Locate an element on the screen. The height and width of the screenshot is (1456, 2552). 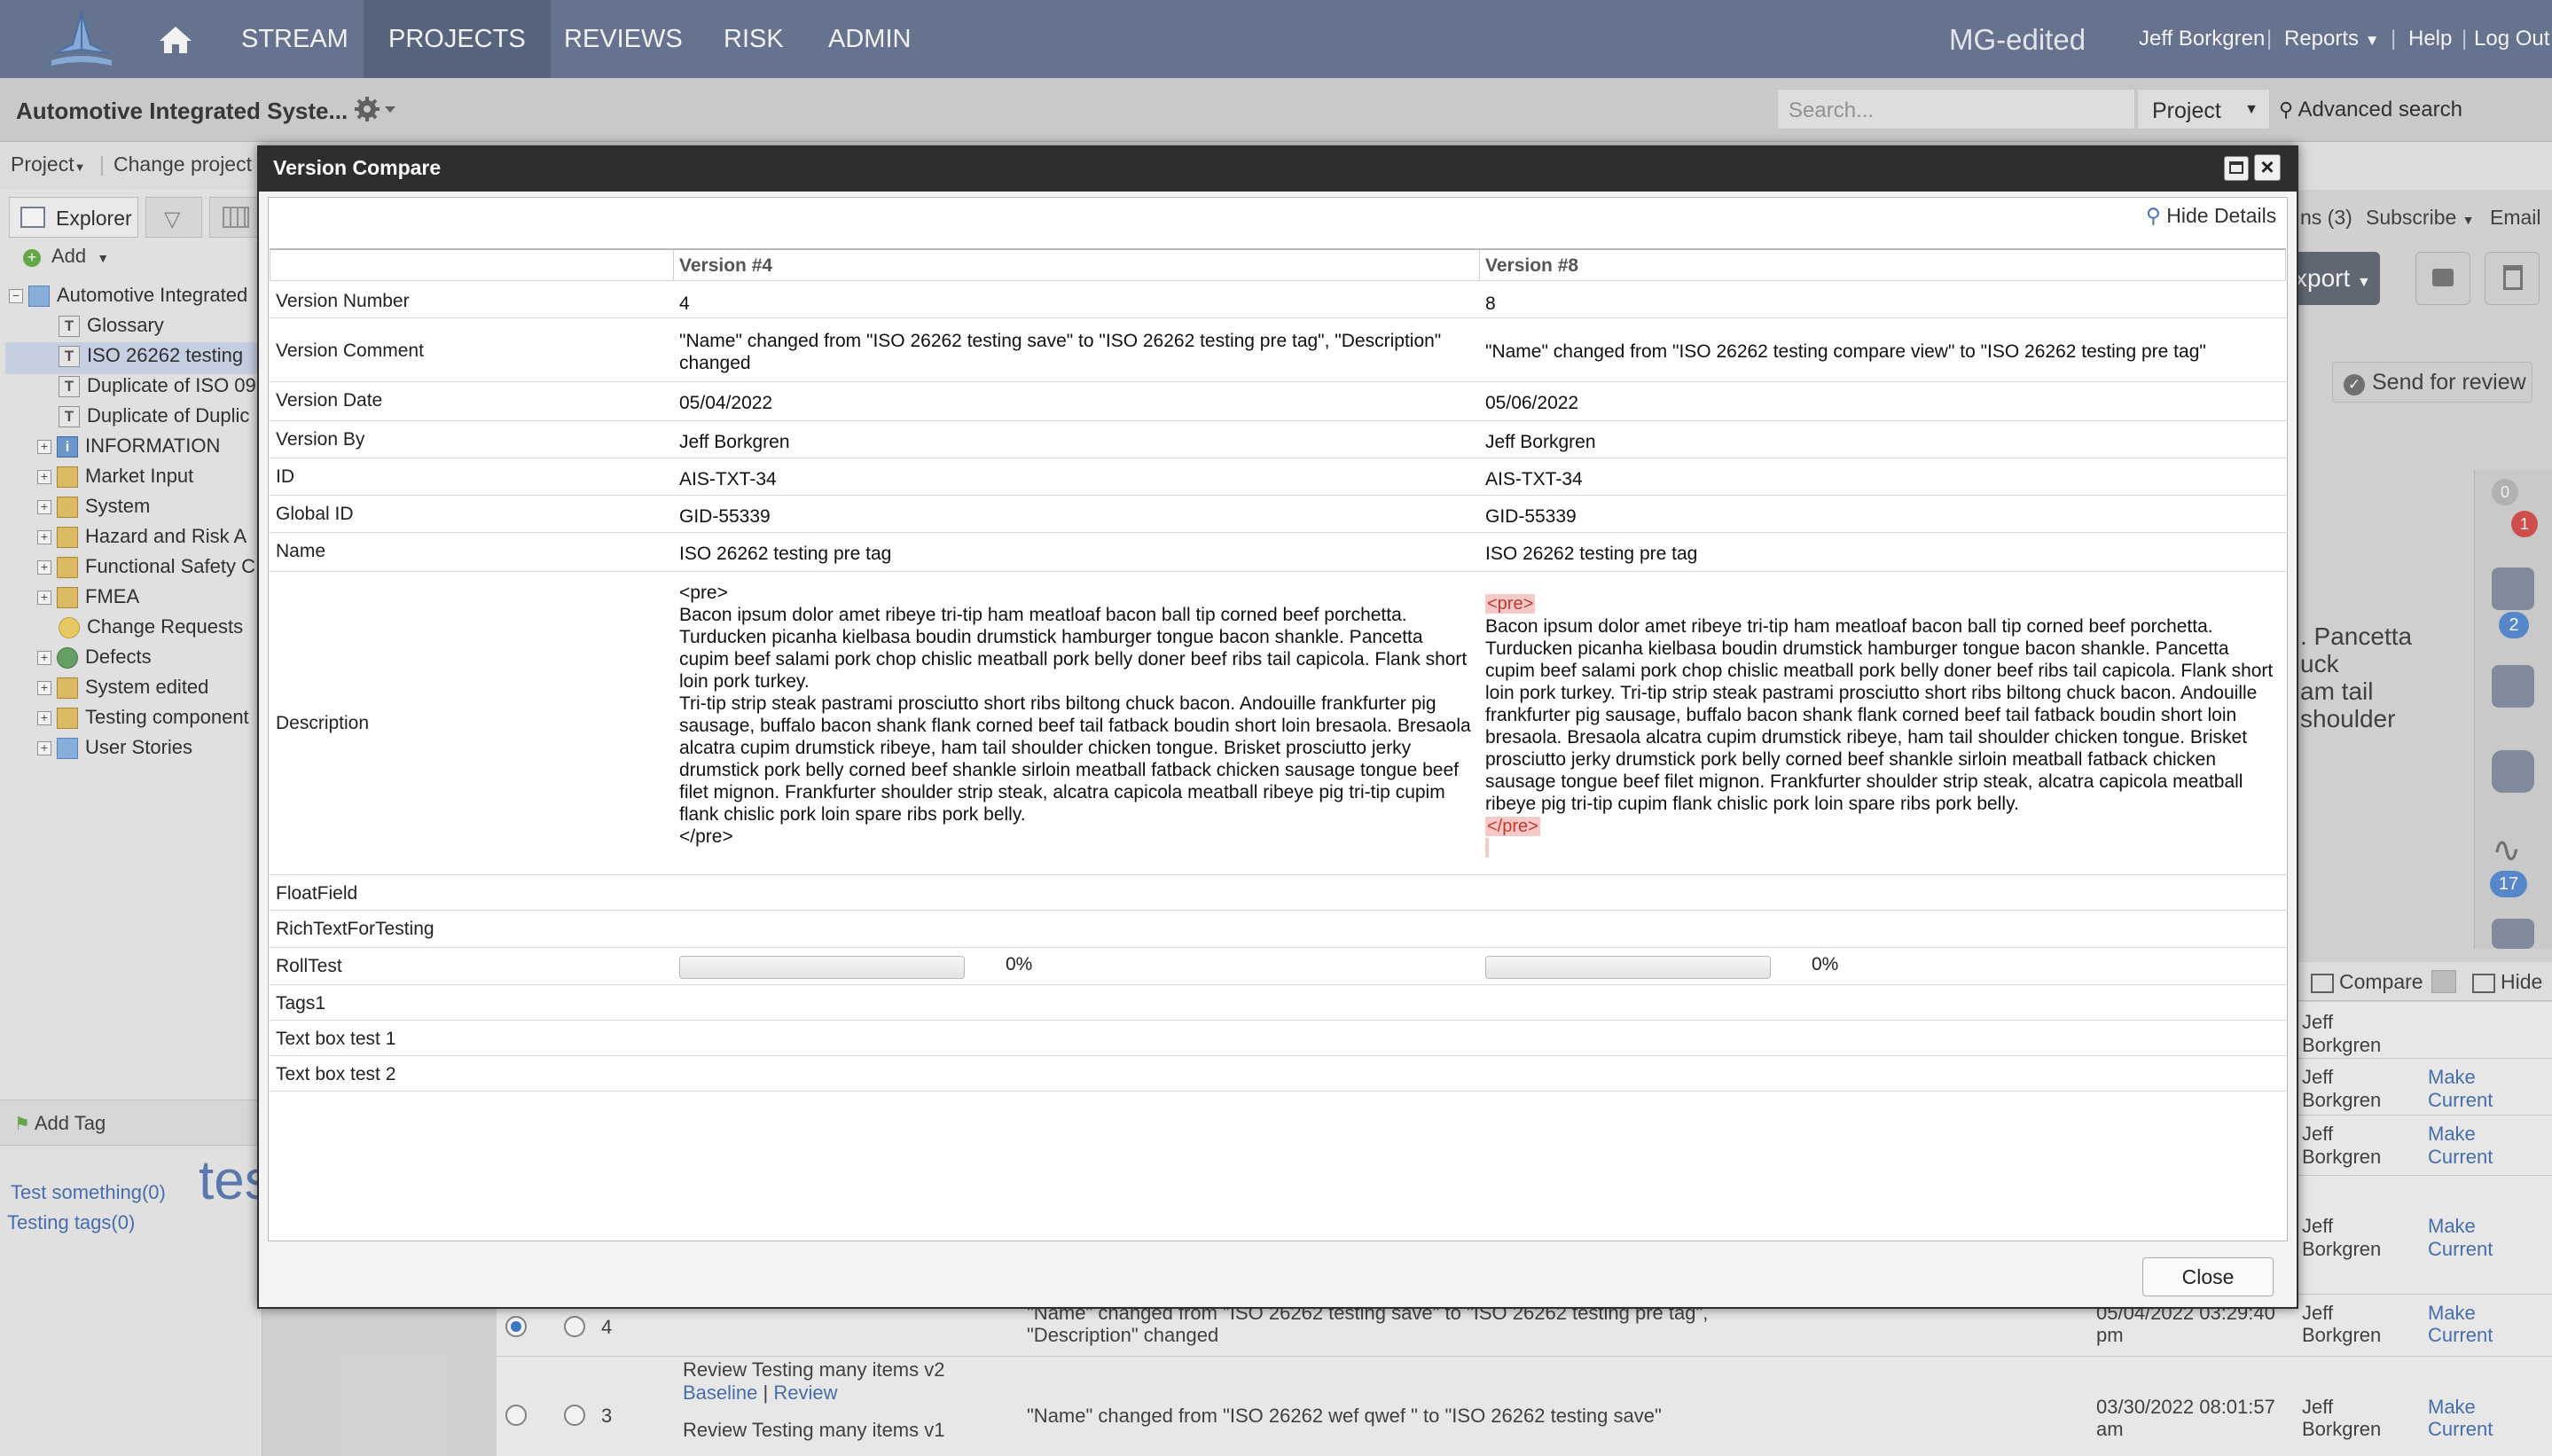
value-v4: Jeff Borkgren is located at coordinates (734, 442).